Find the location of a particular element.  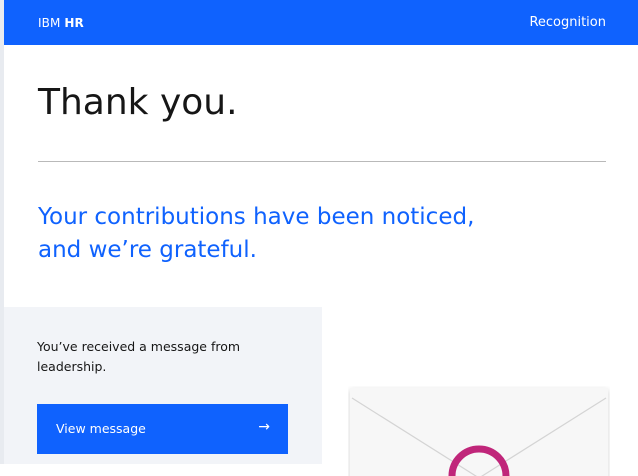

page-title: Thank you. is located at coordinates (138, 102).